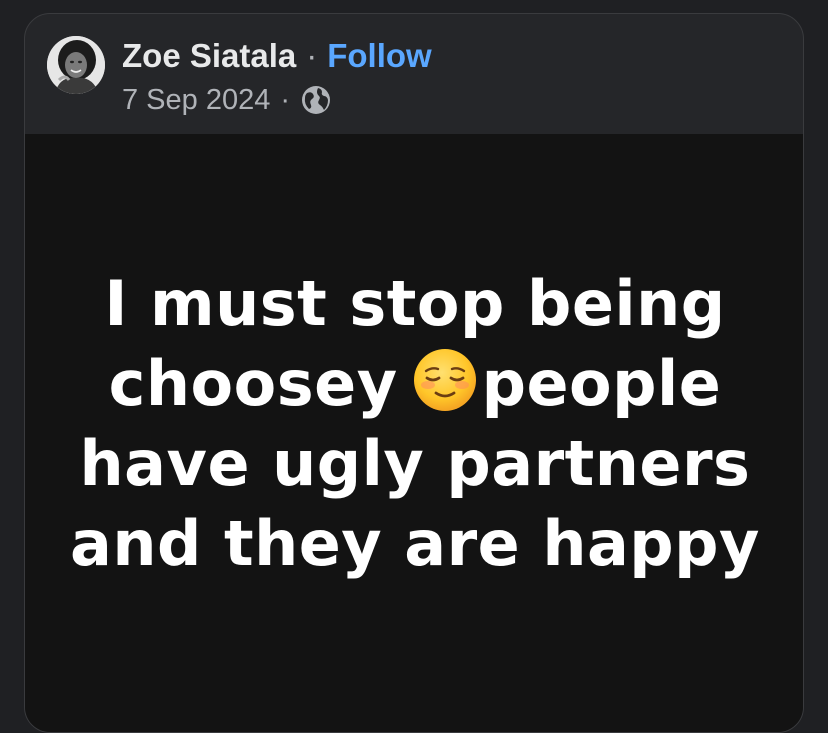 This screenshot has height=733, width=828. Describe the element at coordinates (415, 463) in the screenshot. I see `post-text-line-3: have ugly partners` at that location.